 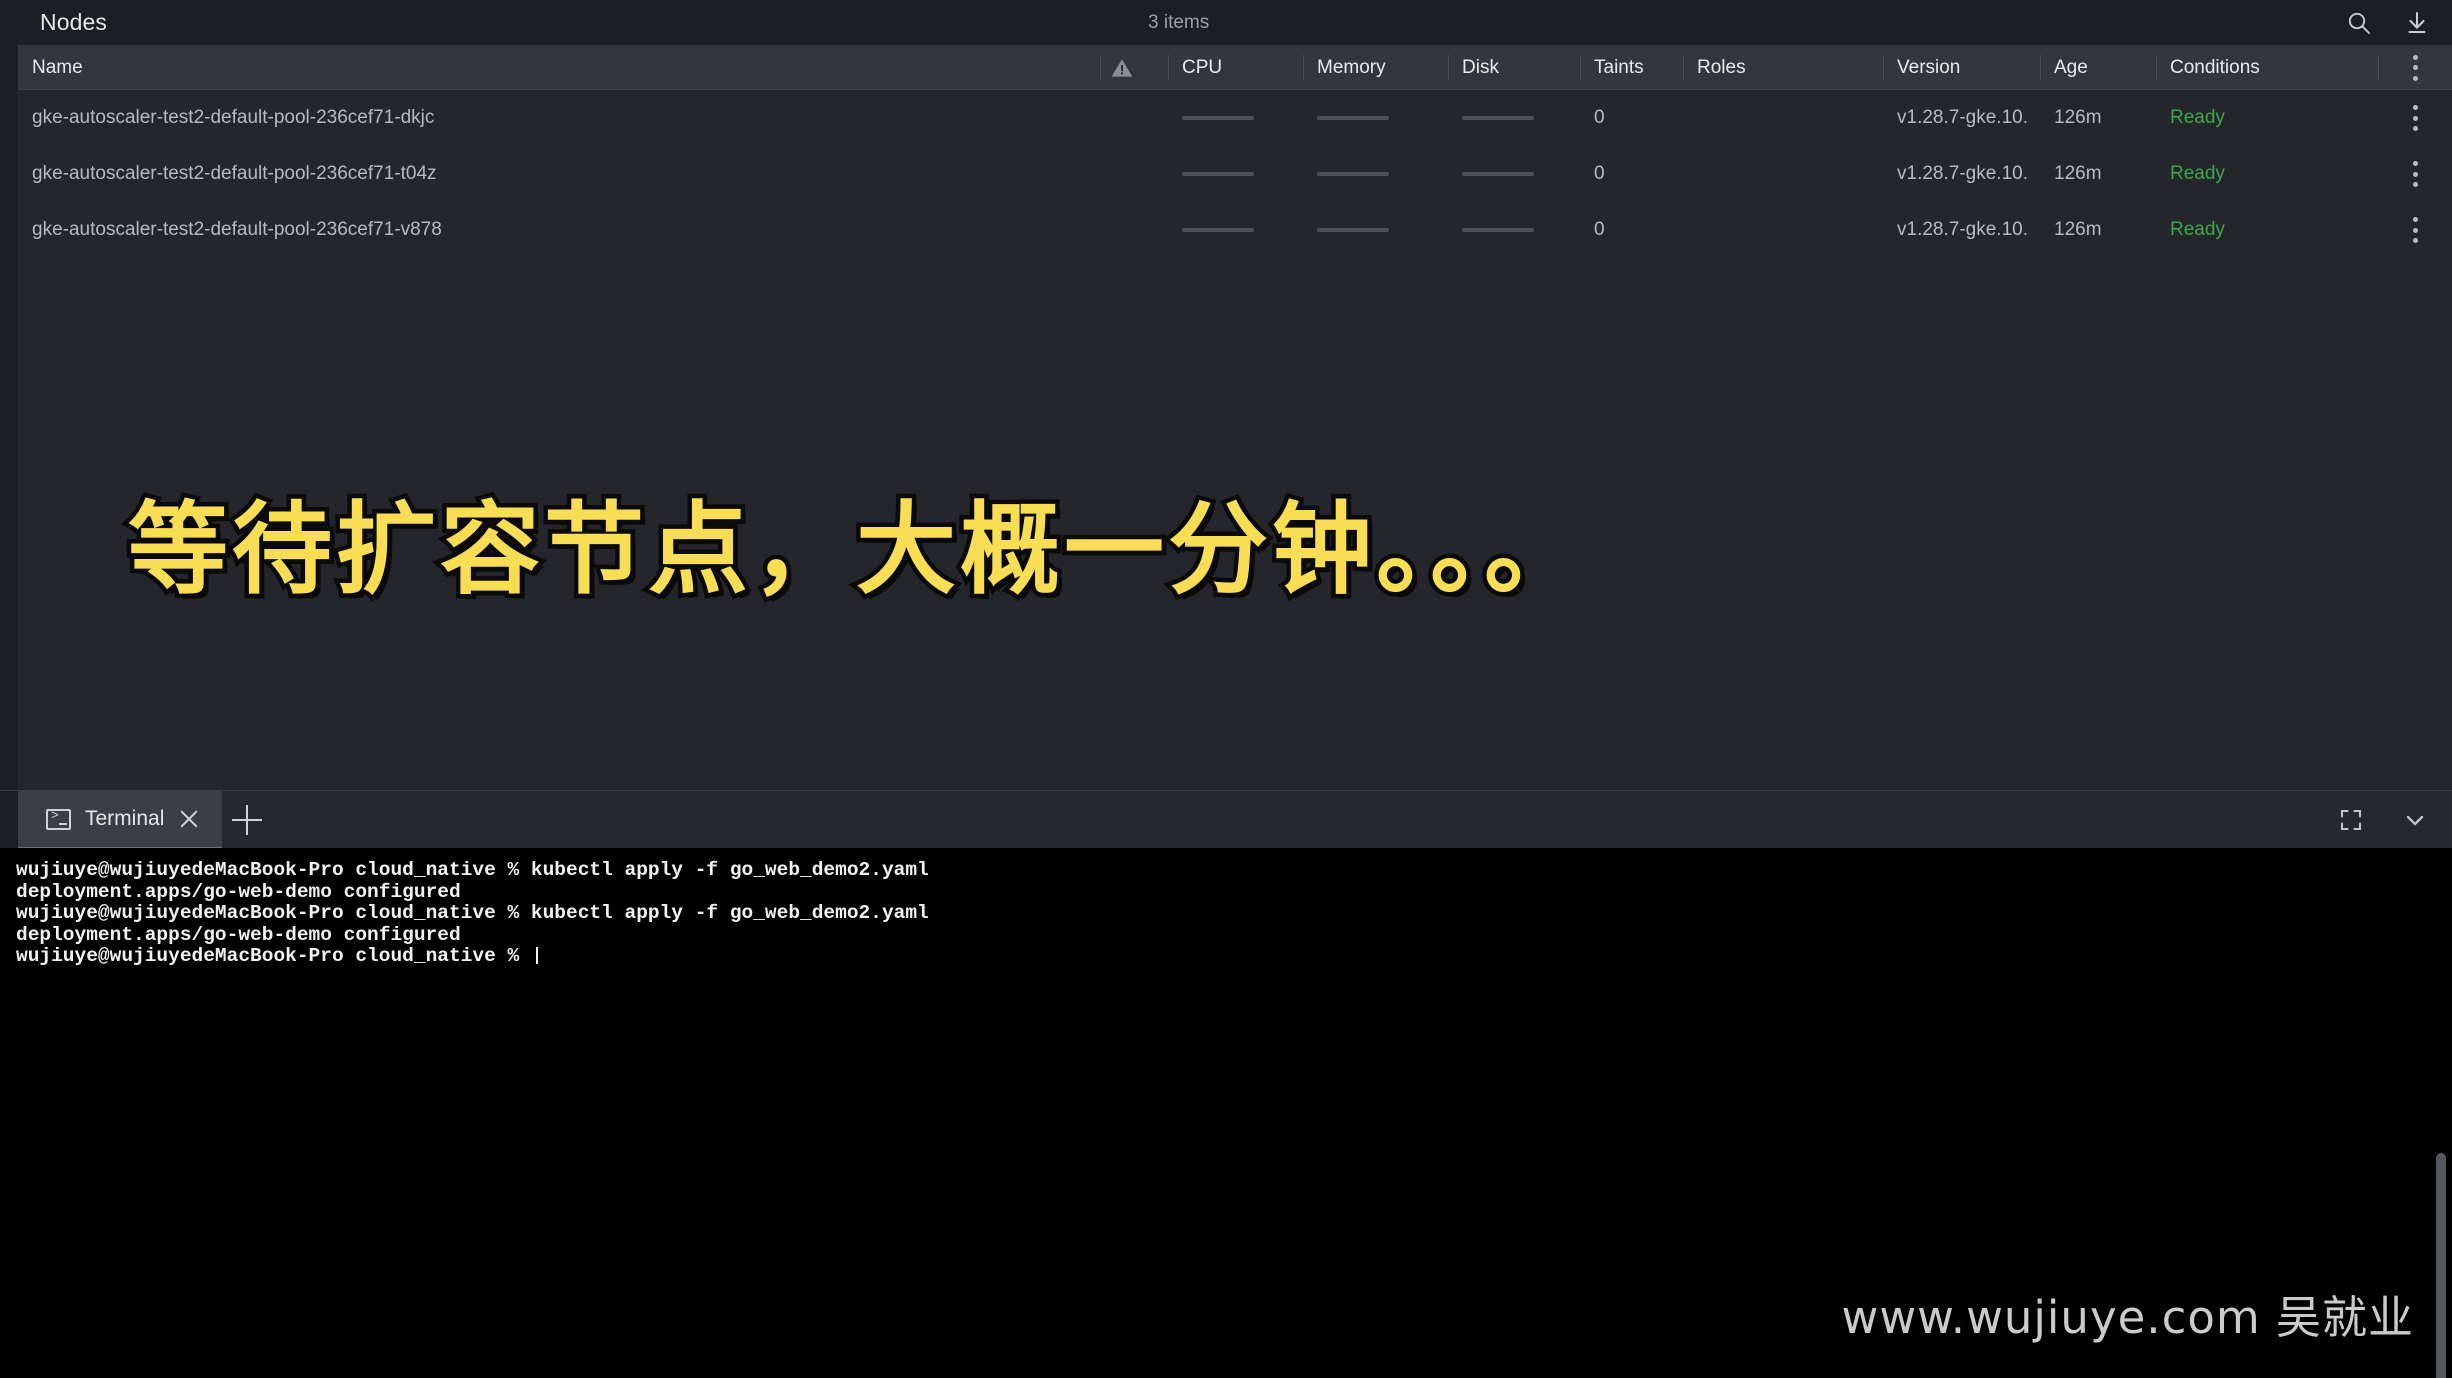 I want to click on chevron-down-icon, so click(x=2415, y=820).